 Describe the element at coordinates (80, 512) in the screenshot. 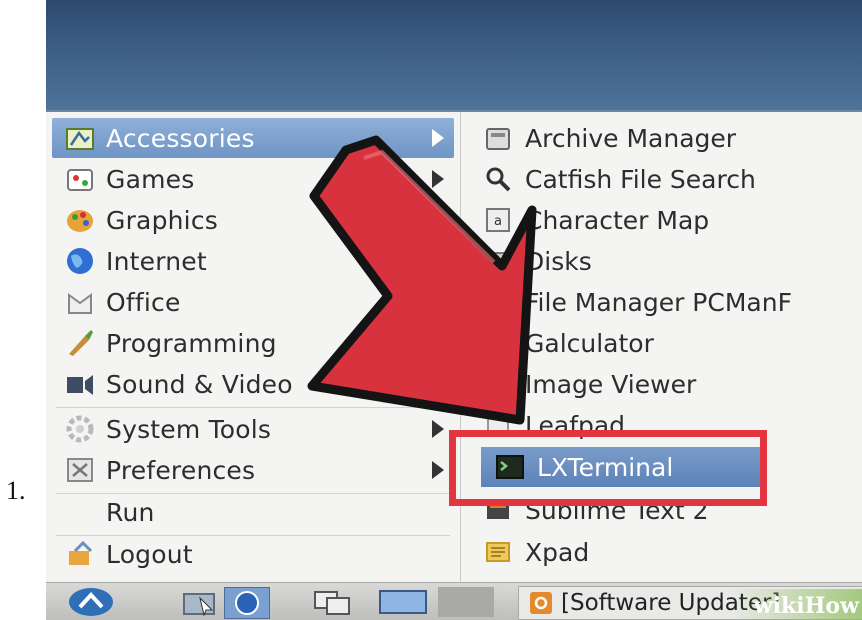

I see `run-blank-icon` at that location.